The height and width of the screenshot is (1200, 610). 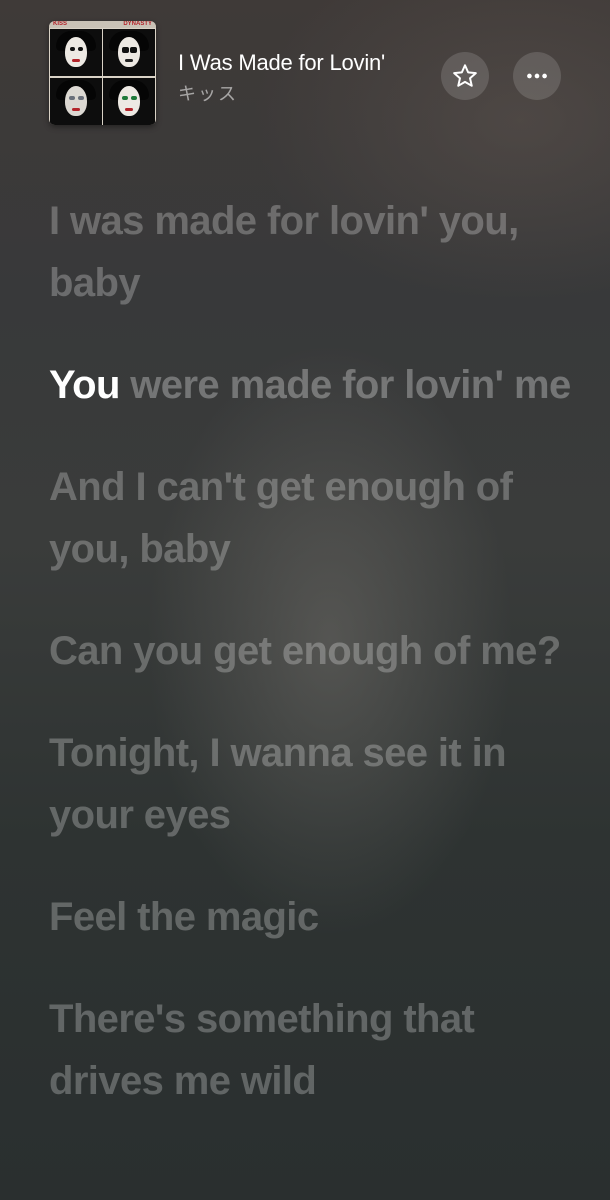 I want to click on more-options-button, so click(x=537, y=76).